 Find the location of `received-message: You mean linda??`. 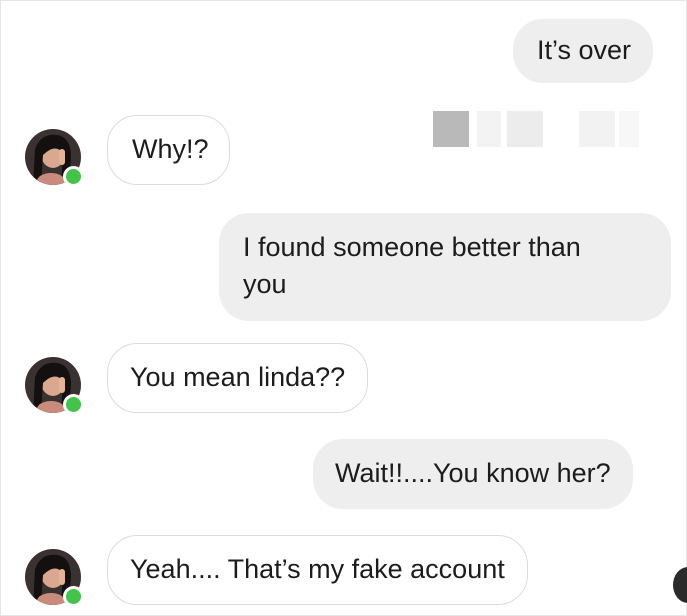

received-message: You mean linda?? is located at coordinates (238, 378).